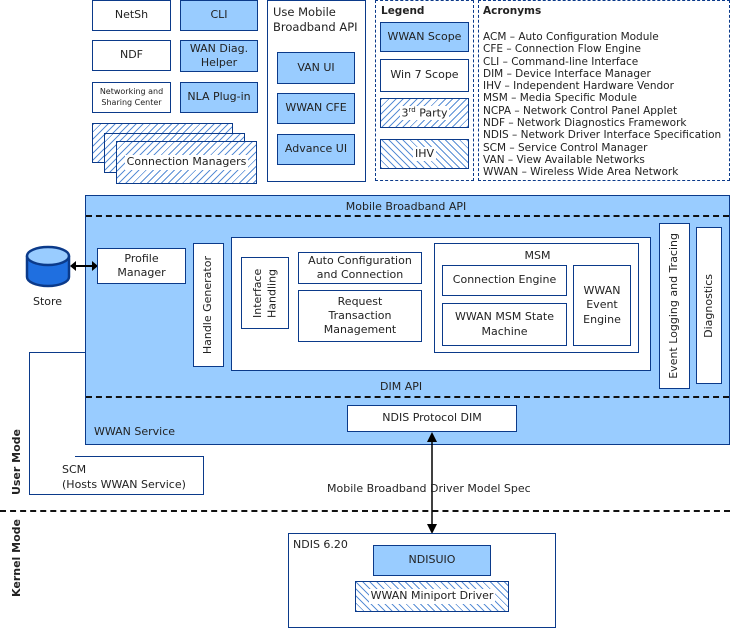 The height and width of the screenshot is (628, 730). I want to click on networking-sharing-center-box: Networking and Sharing Center, so click(131, 97).